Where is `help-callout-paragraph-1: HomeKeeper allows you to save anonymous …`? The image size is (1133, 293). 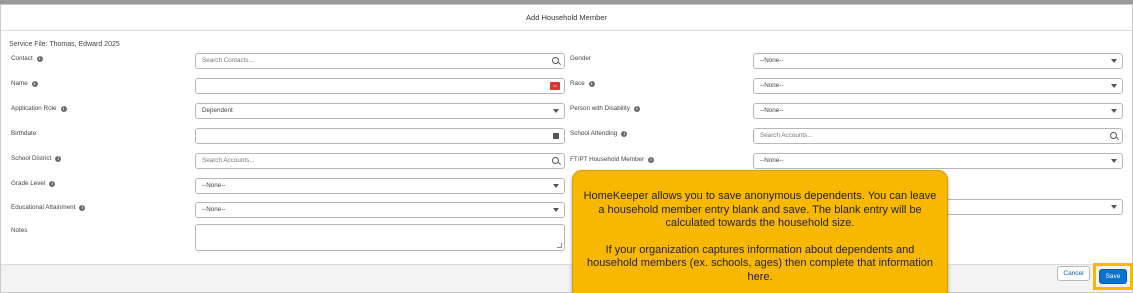
help-callout-paragraph-1: HomeKeeper allows you to save anonymous … is located at coordinates (760, 209).